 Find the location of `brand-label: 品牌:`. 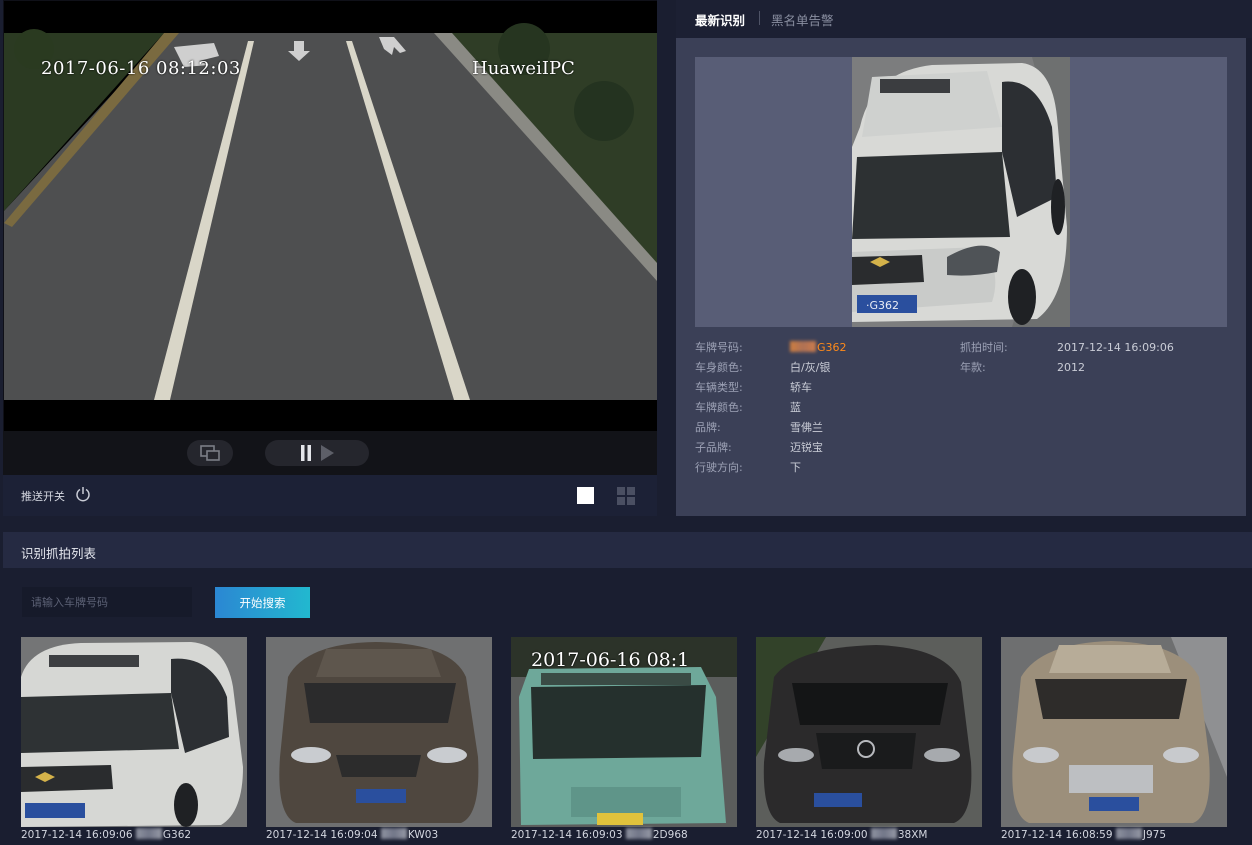

brand-label: 品牌: is located at coordinates (708, 427).